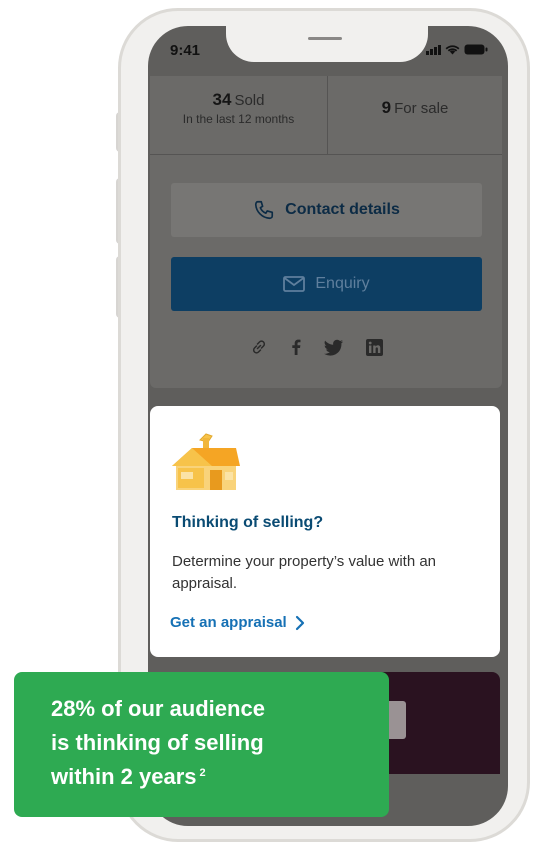  I want to click on twitter-icon, so click(334, 347).